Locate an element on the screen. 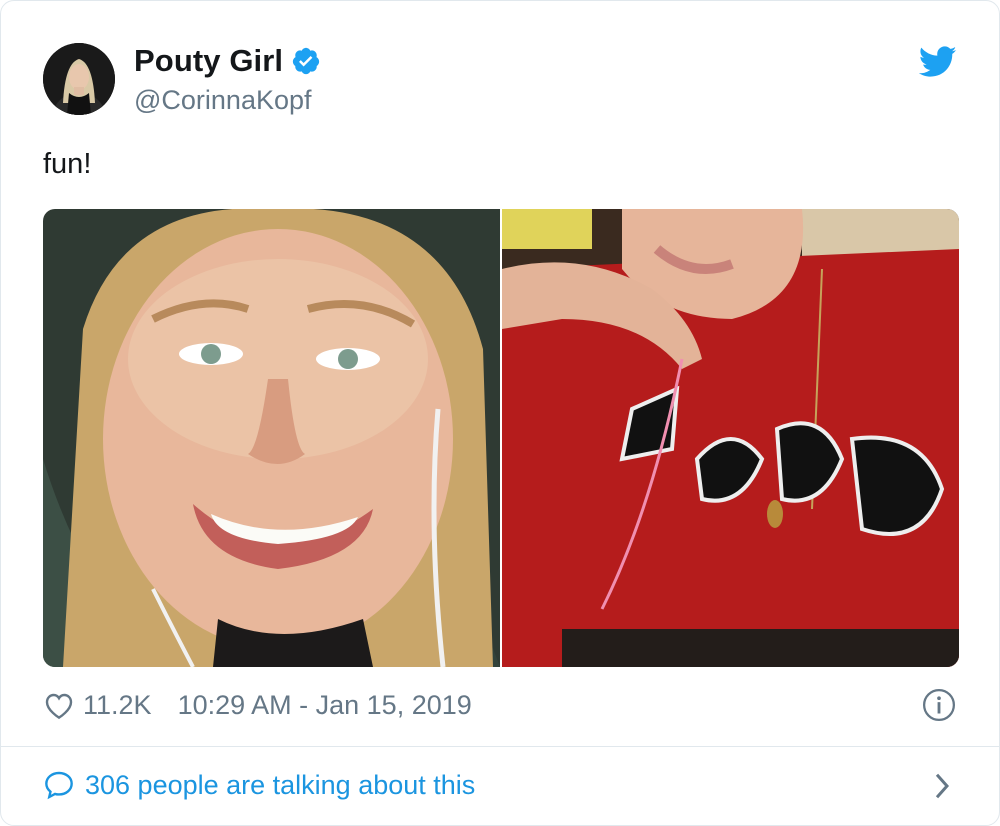 The image size is (1000, 826). divider is located at coordinates (500, 746).